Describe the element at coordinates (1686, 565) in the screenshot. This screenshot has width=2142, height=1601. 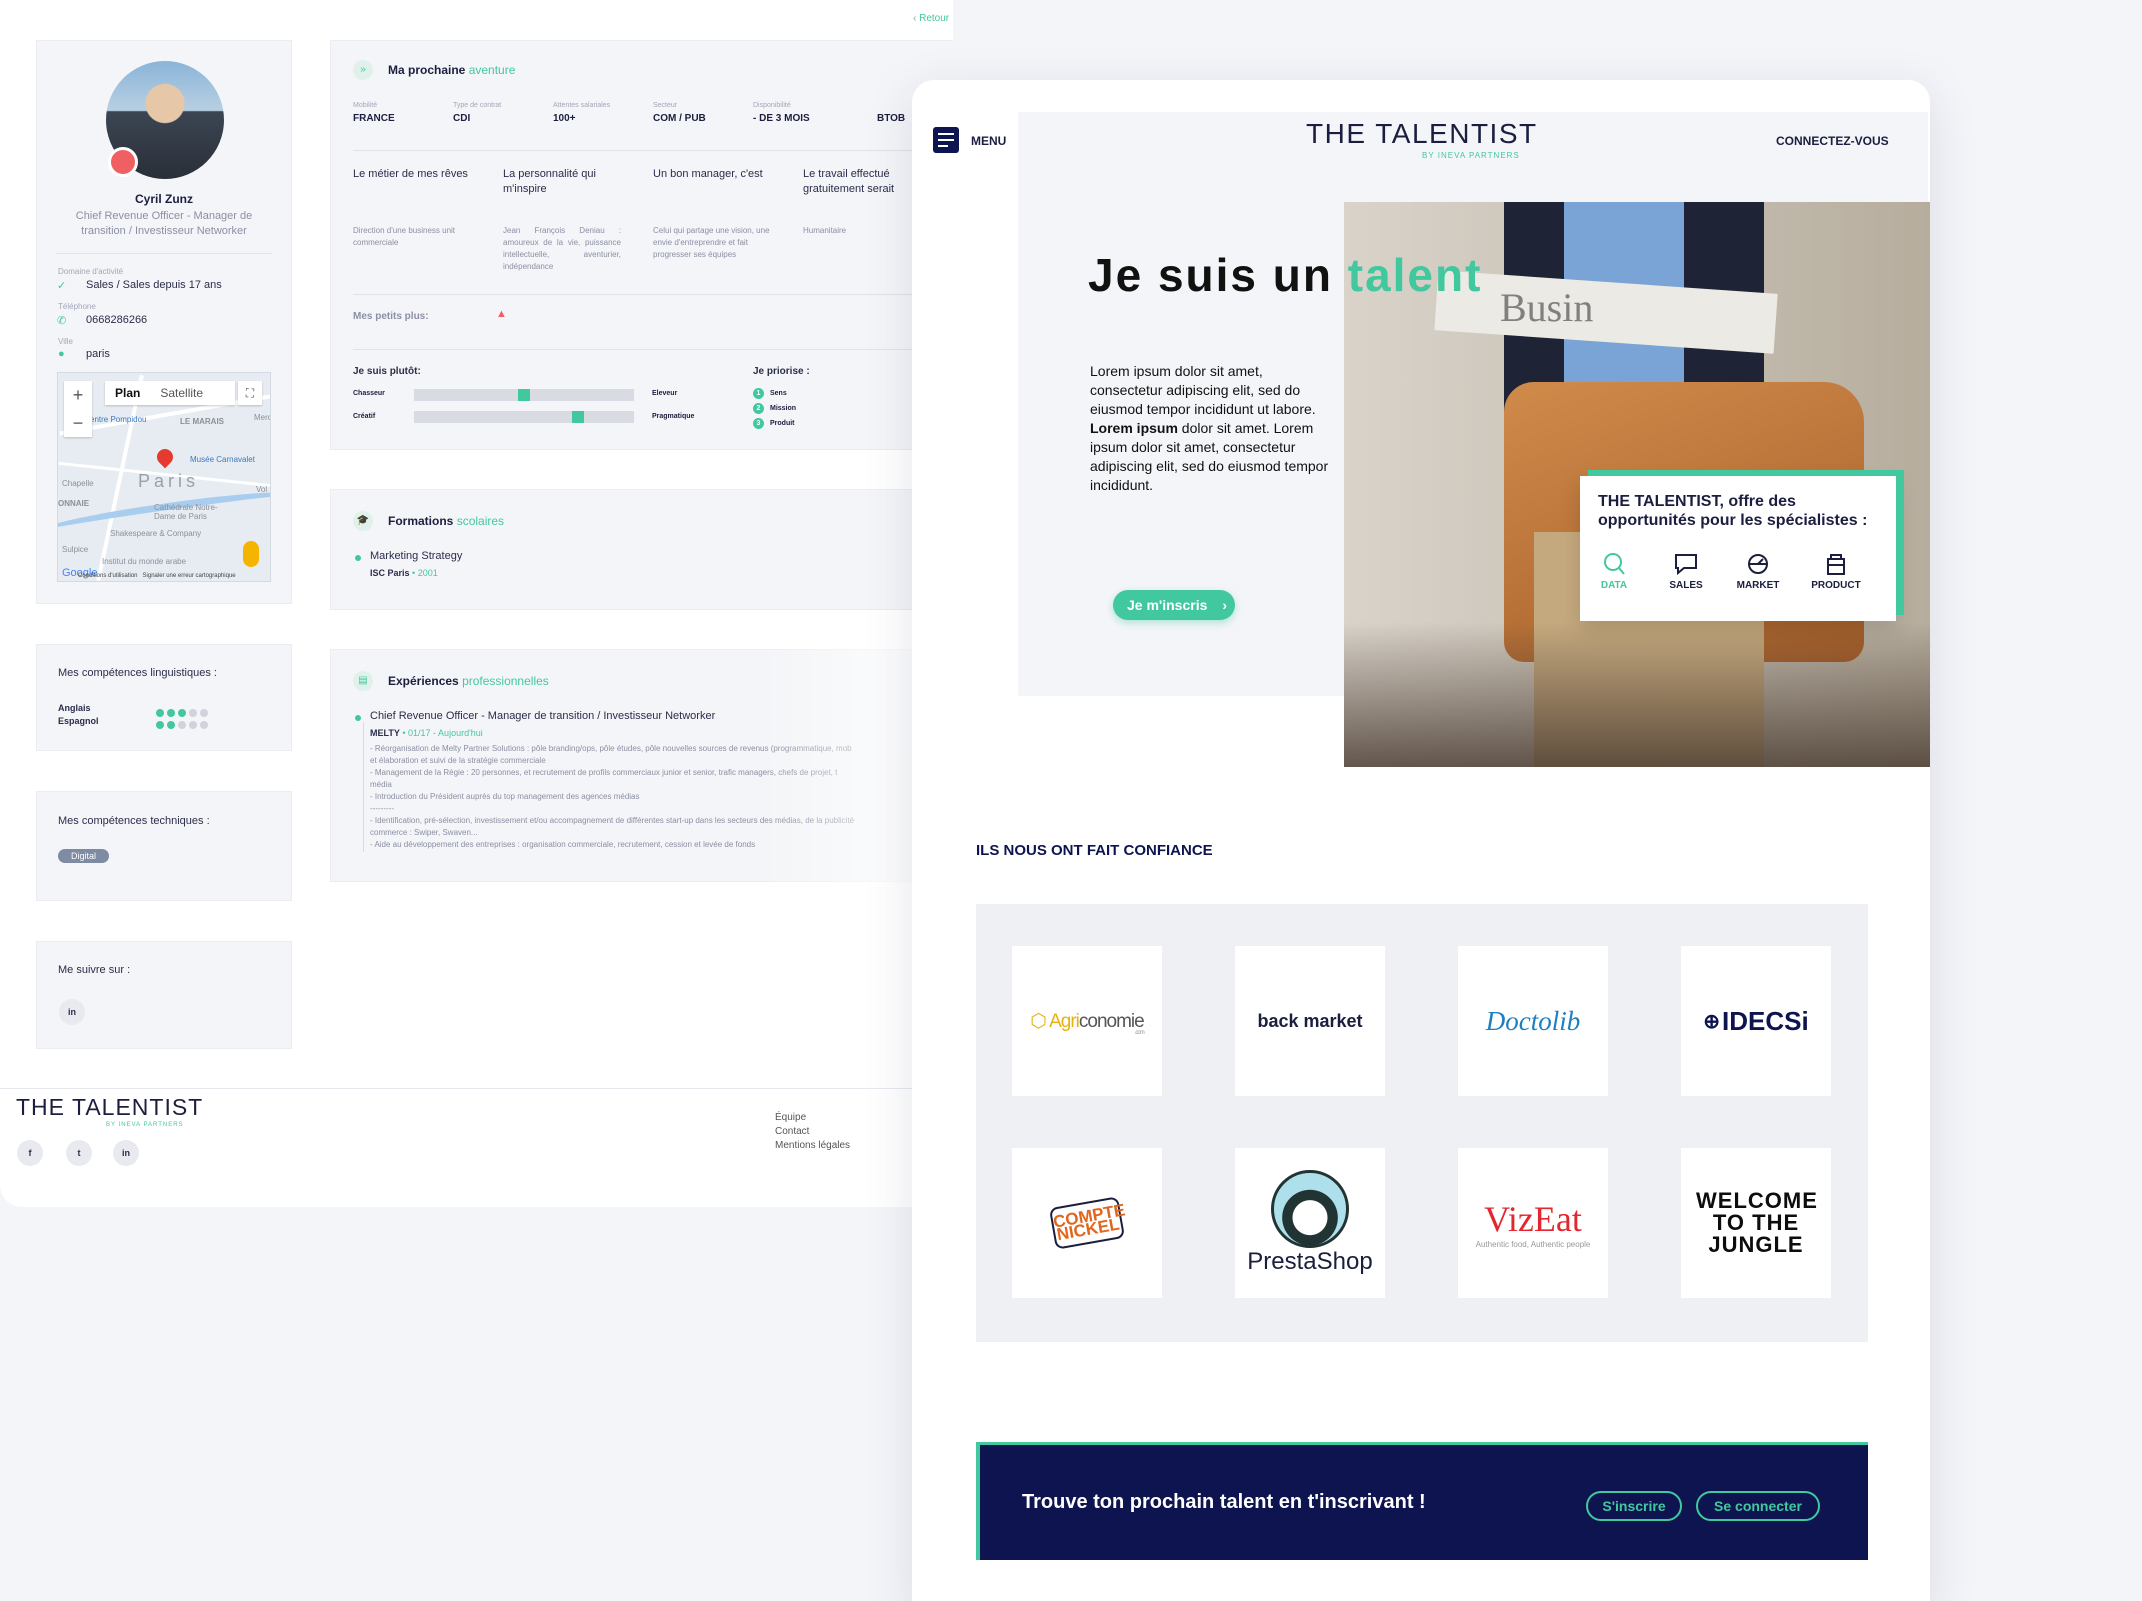
I see `chat-icon` at that location.